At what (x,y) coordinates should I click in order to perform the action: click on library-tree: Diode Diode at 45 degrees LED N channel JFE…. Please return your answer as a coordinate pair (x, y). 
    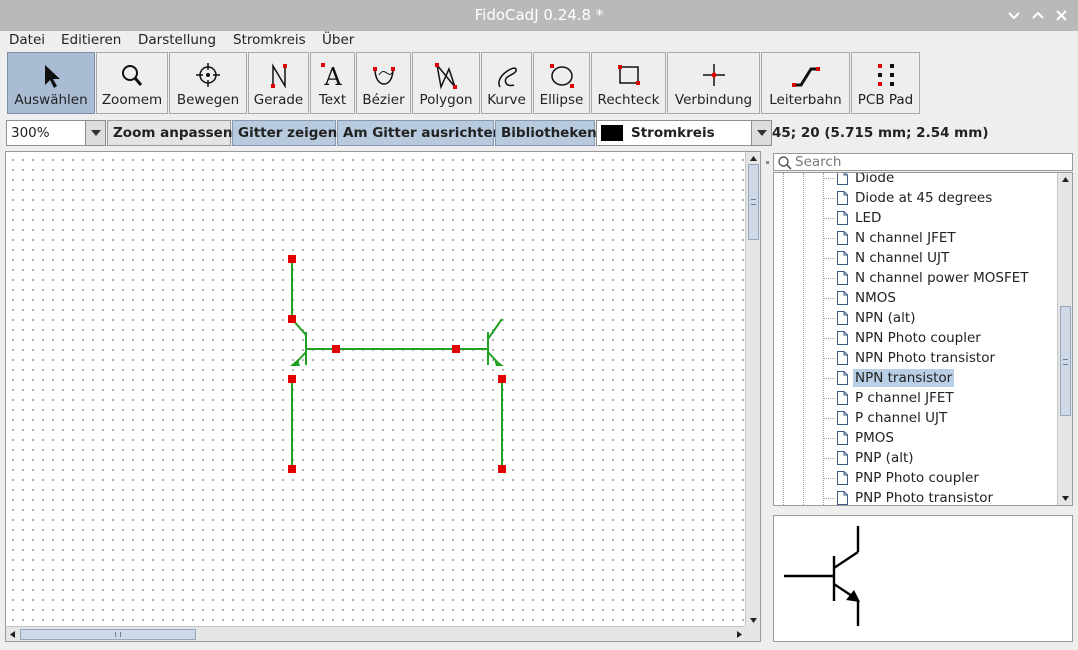
    Looking at the image, I should click on (923, 339).